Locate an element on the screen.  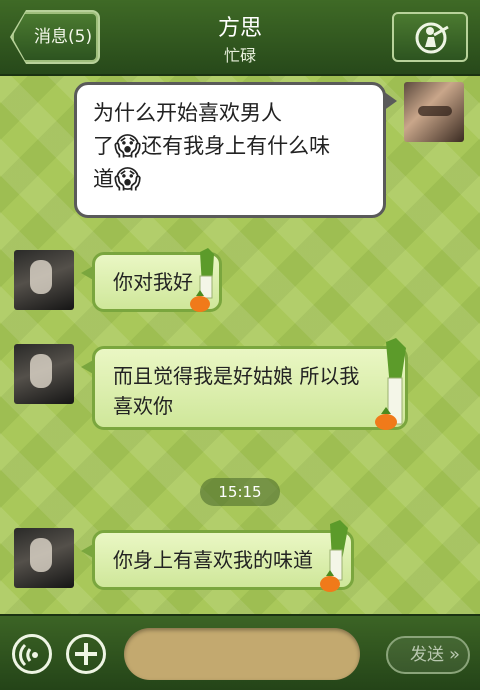
add-button is located at coordinates (86, 654).